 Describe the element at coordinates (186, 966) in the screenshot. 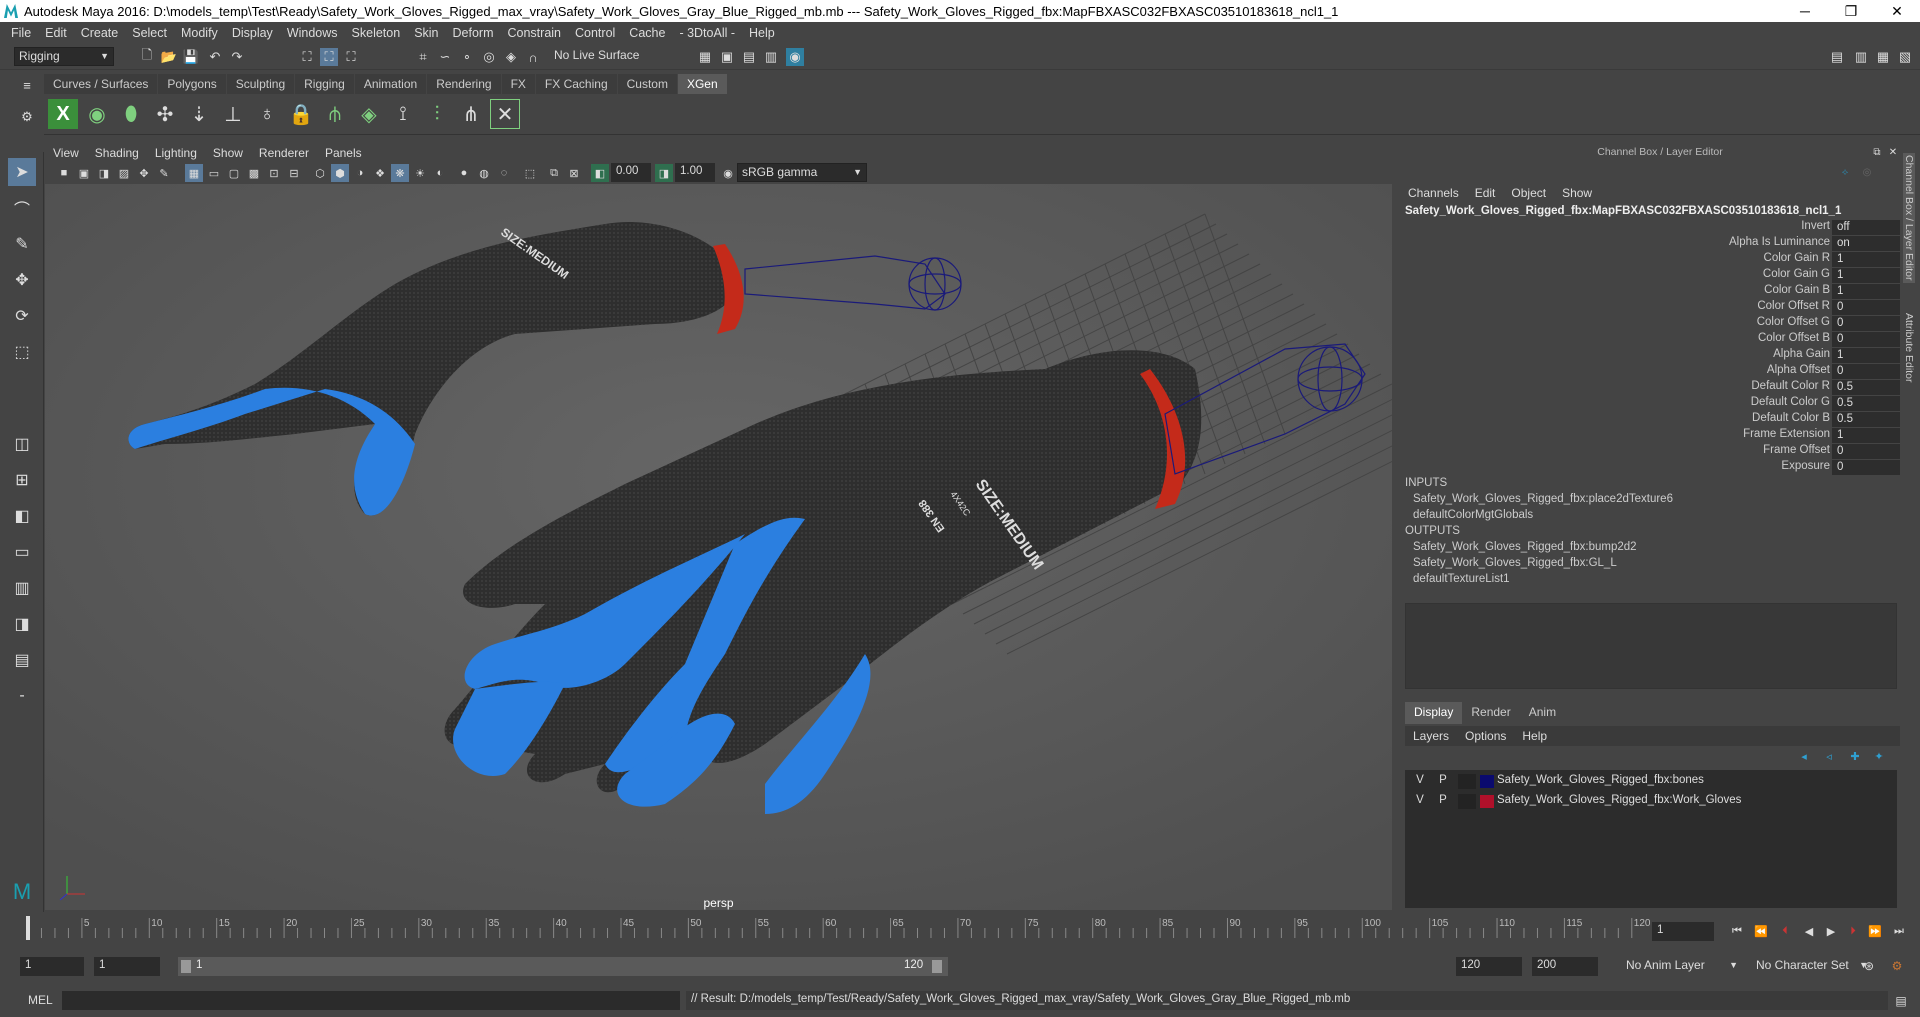

I see `range-handle-start` at that location.